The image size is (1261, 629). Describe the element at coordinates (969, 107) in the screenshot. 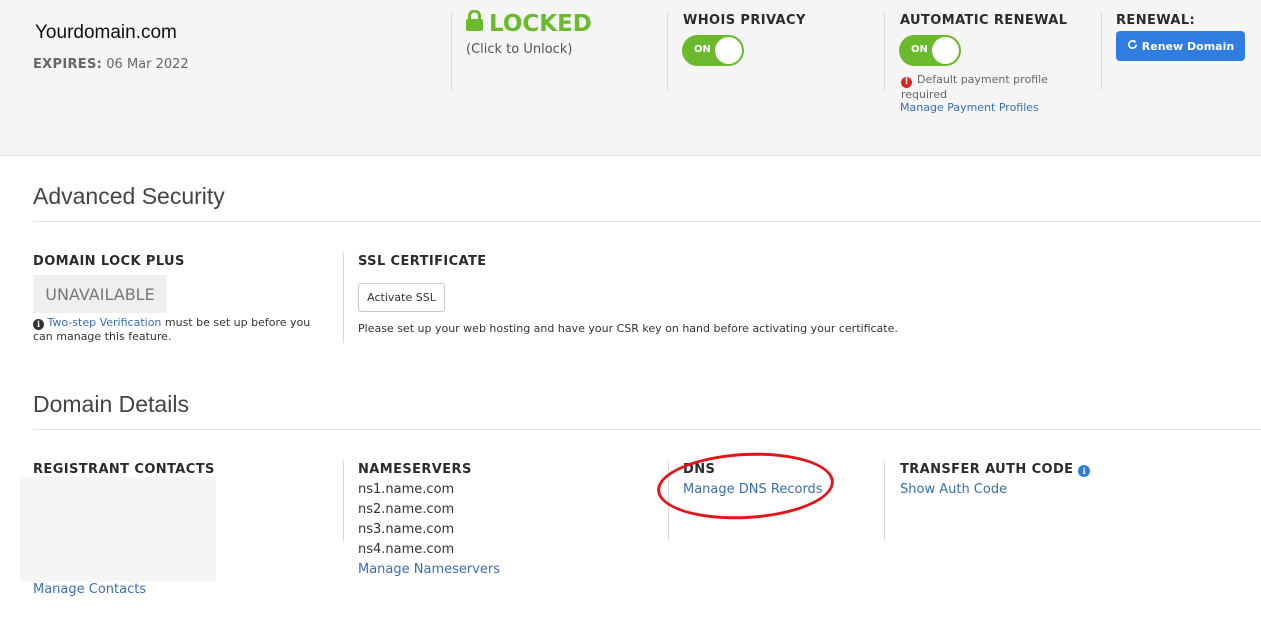

I see `manage-payment-profiles-link: Manage Payment Profiles` at that location.